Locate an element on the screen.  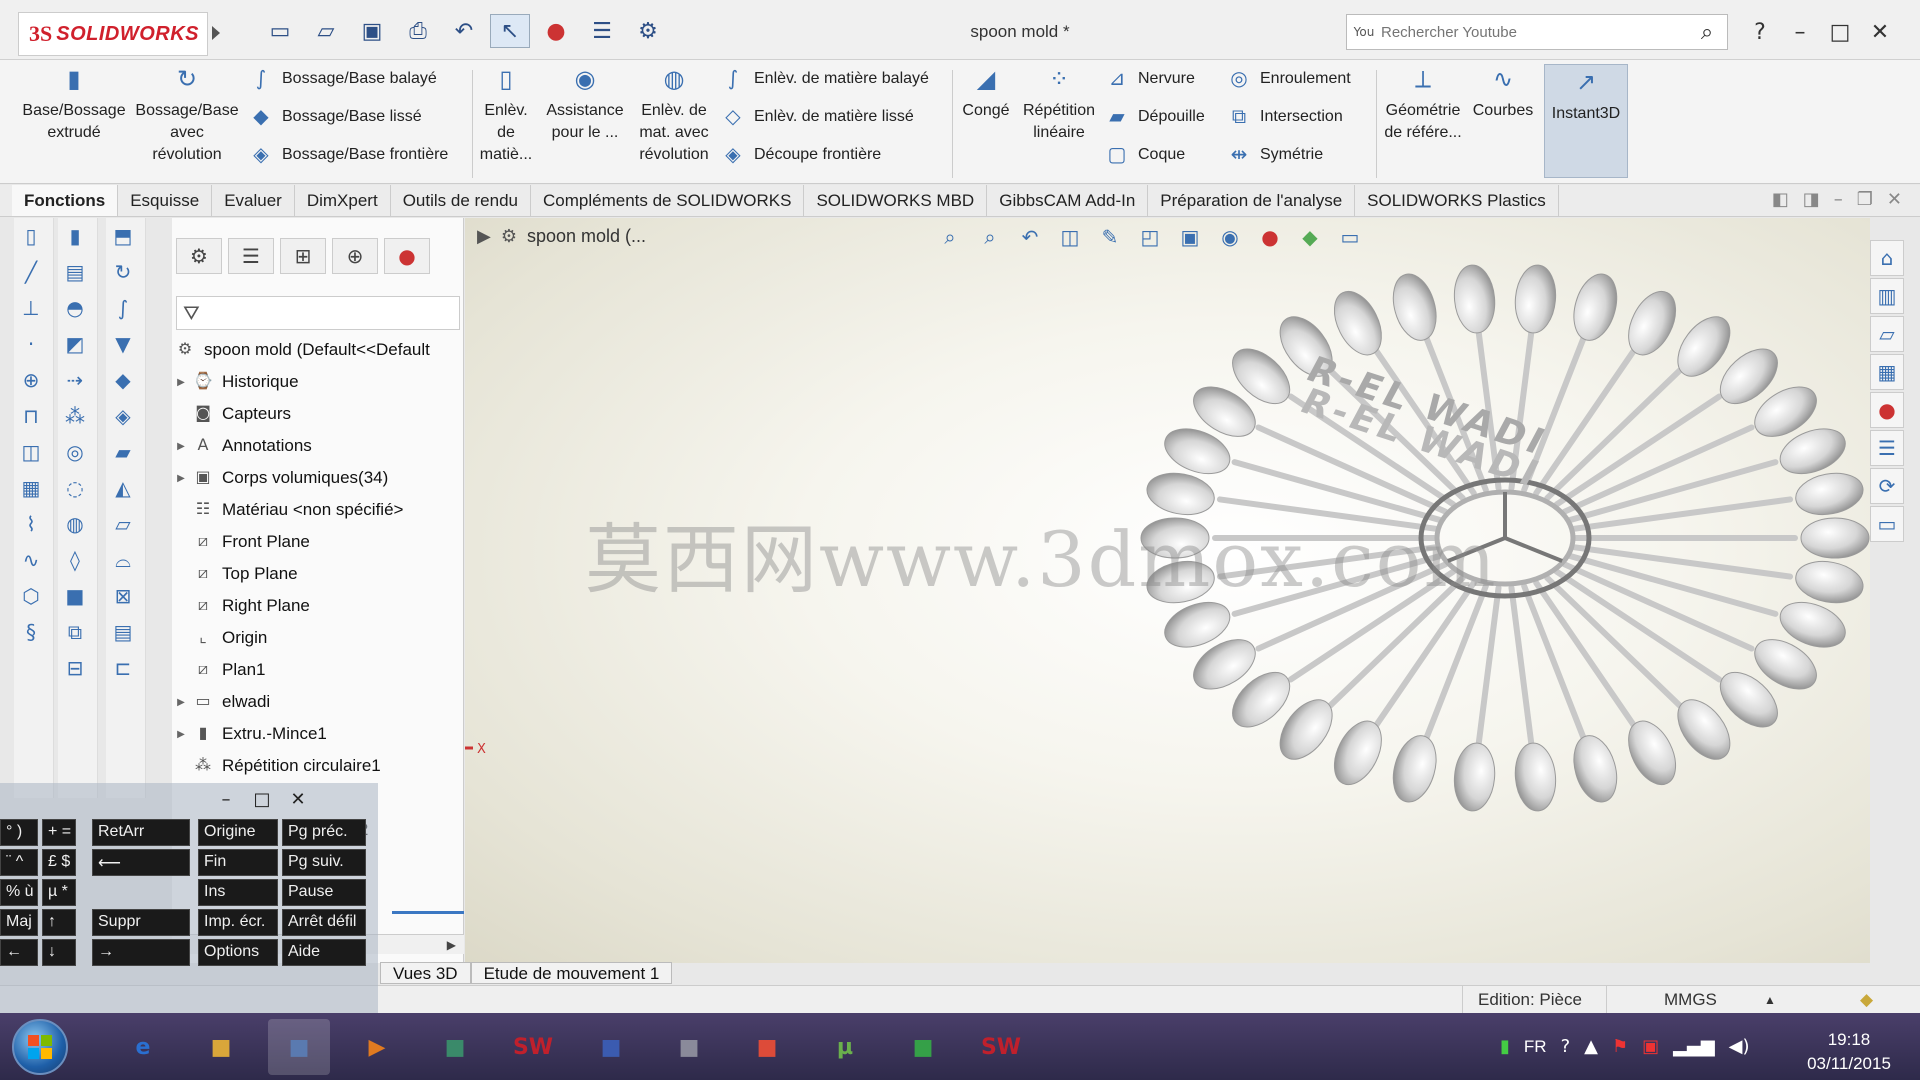
doc-minimize-icon: – is located at coordinates (1838, 199).